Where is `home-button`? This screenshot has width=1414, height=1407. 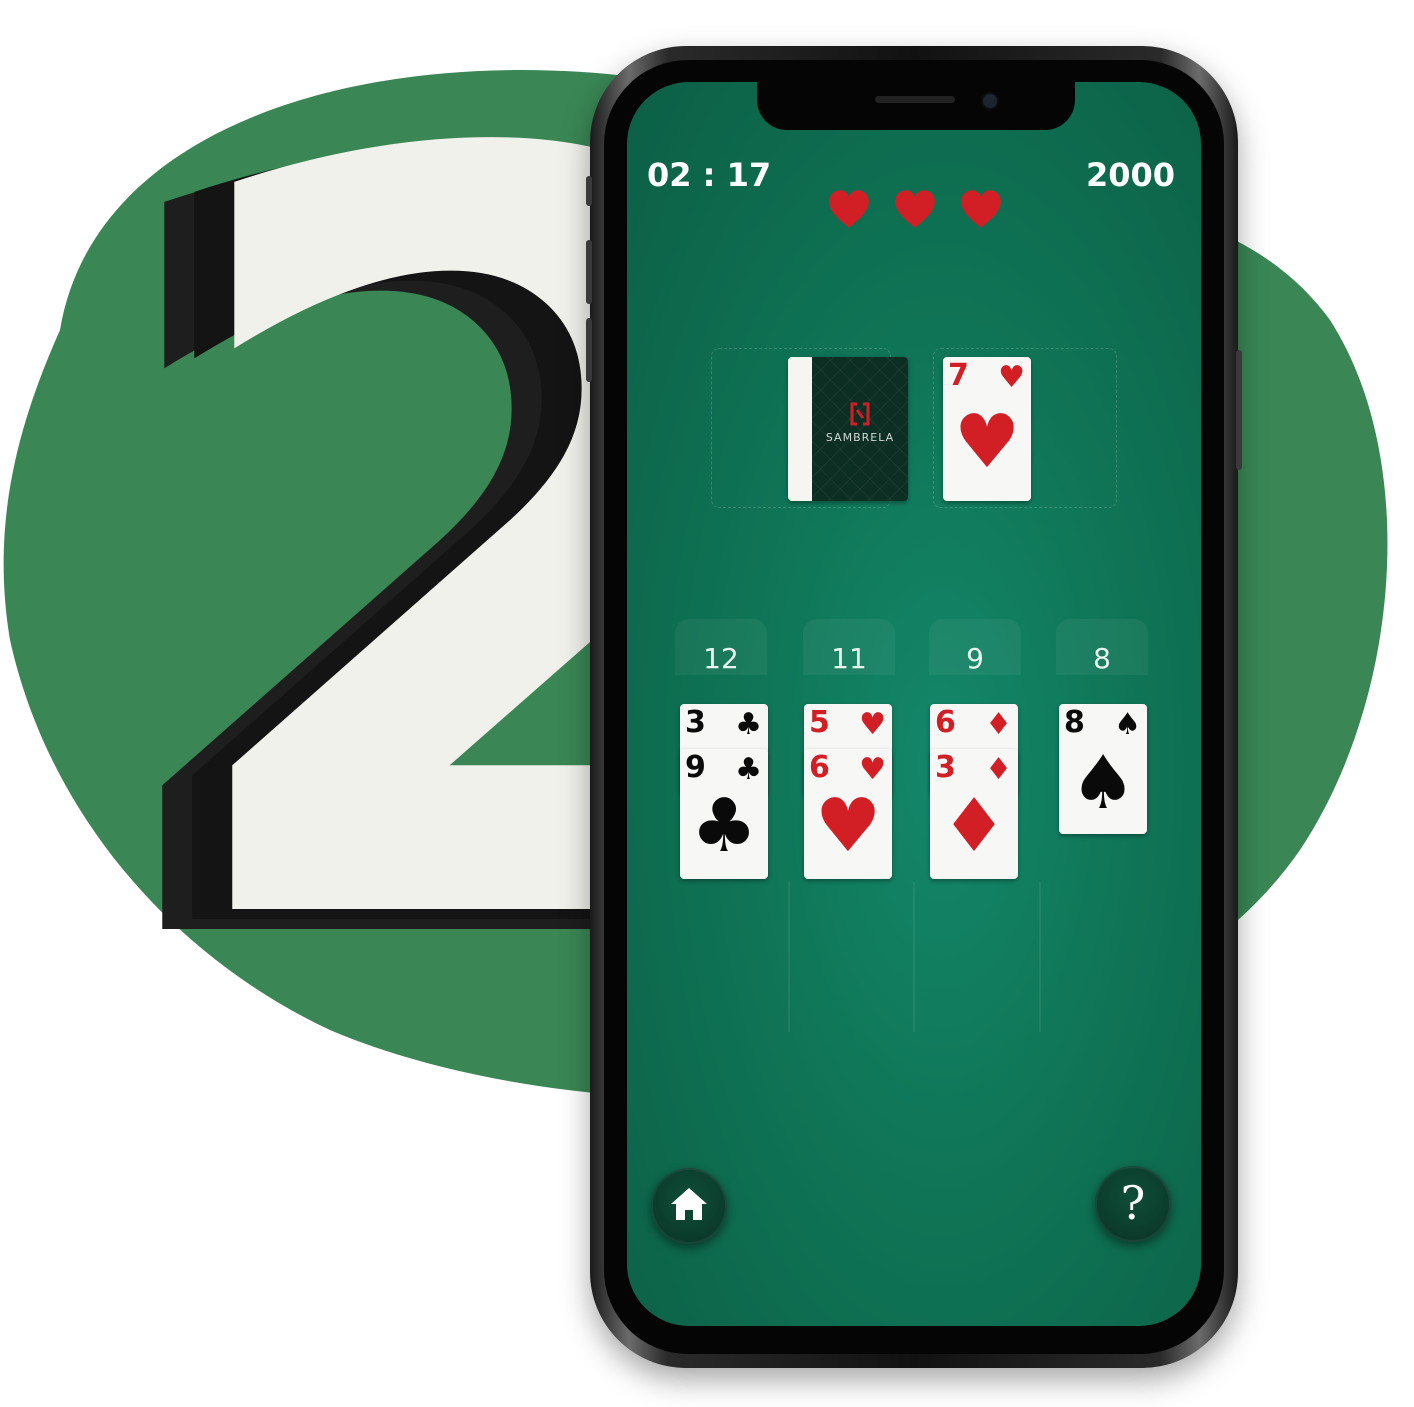
home-button is located at coordinates (689, 1206).